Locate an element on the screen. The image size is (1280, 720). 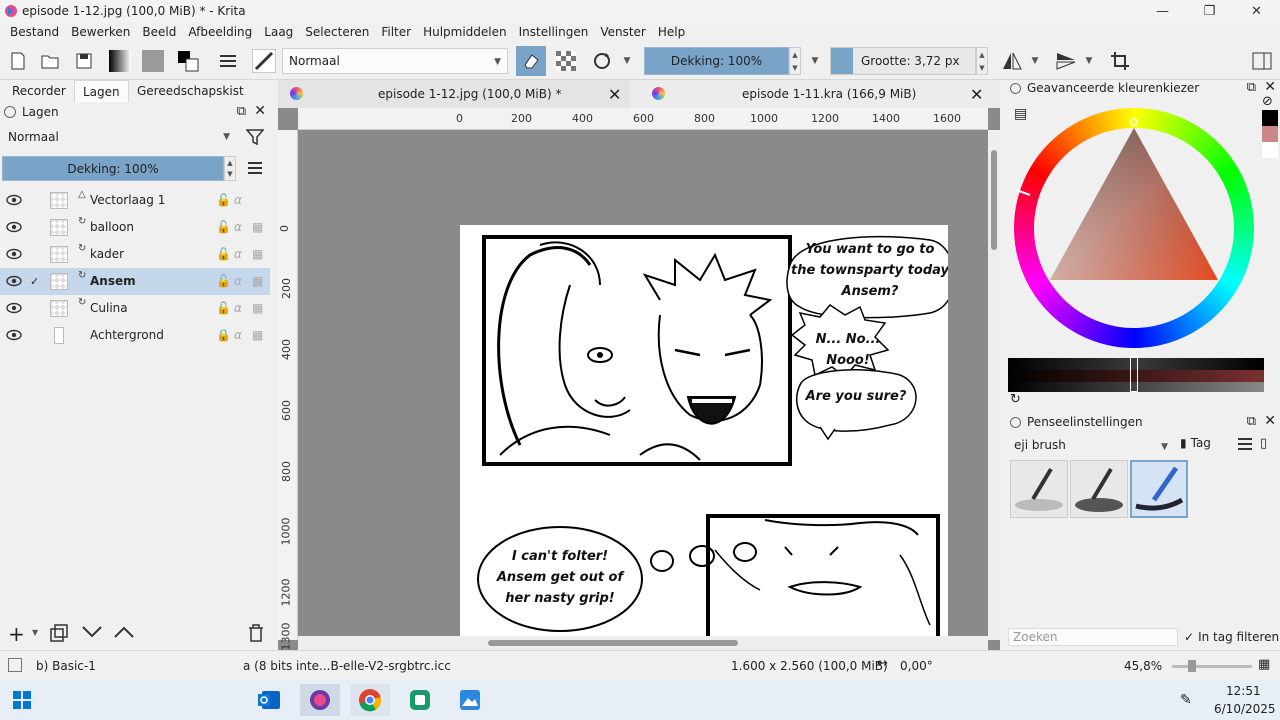
no-color-icon: ⊘ is located at coordinates (1267, 101).